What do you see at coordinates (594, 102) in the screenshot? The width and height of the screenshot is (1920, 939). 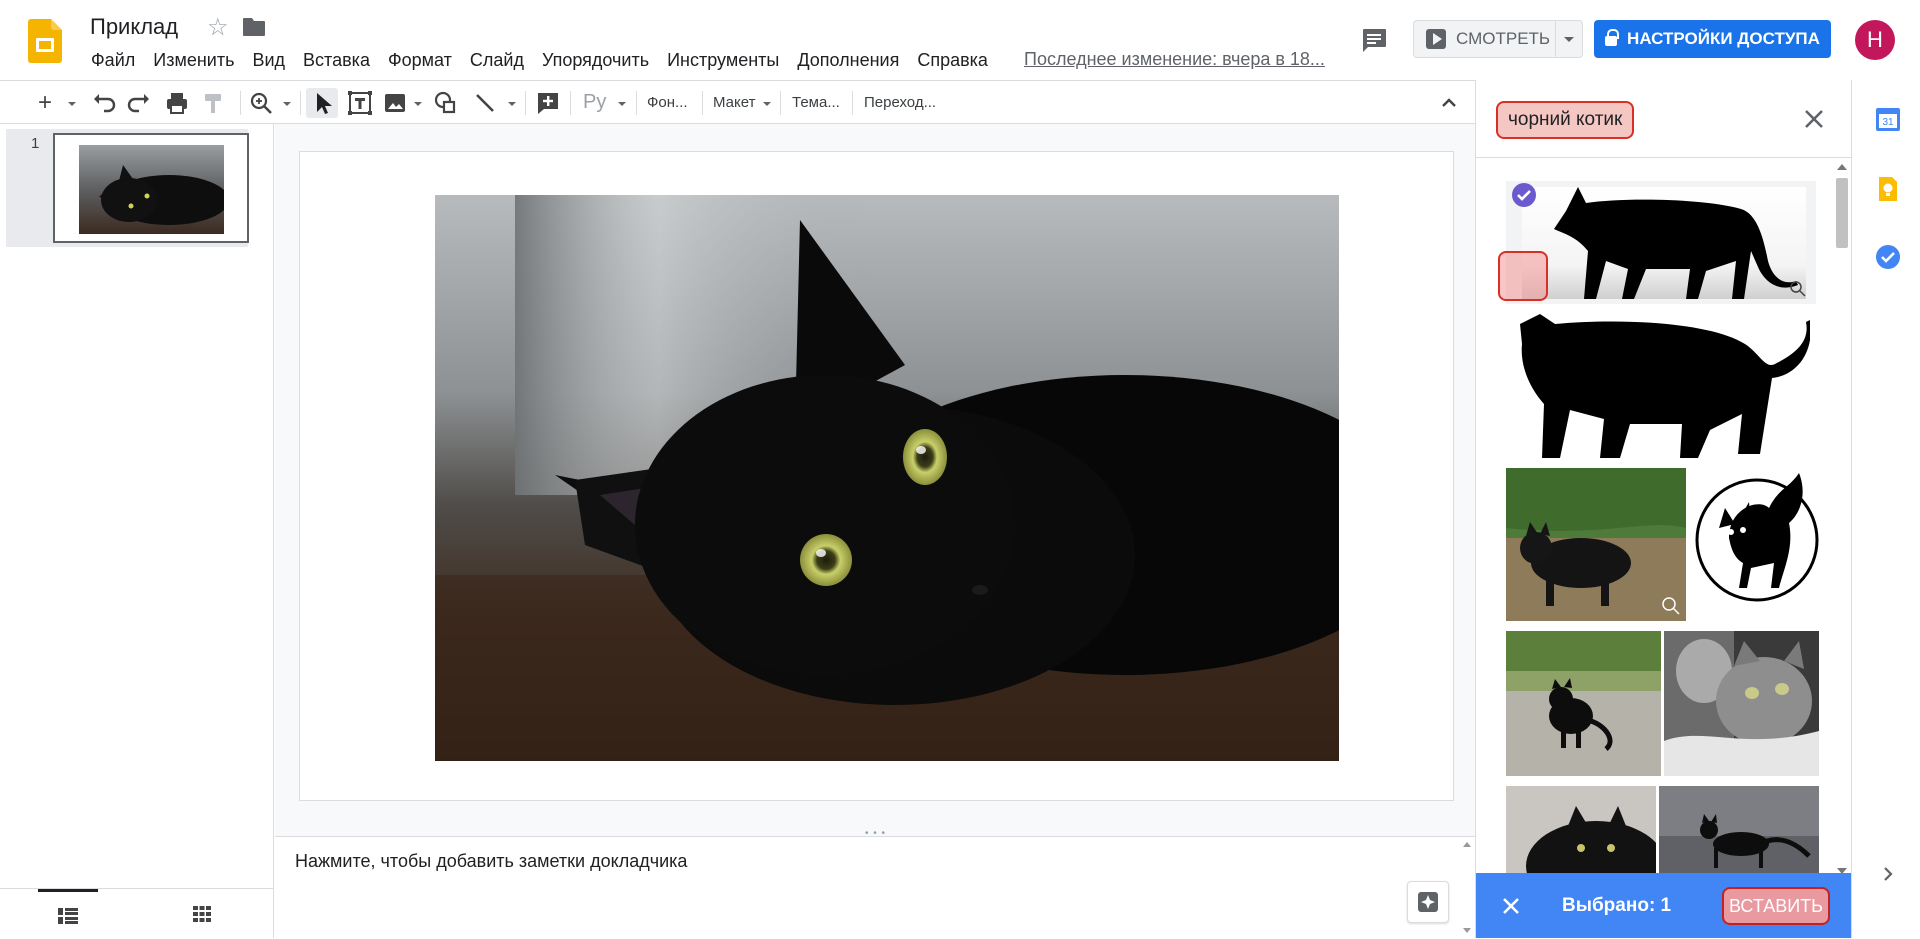 I see `input-tools-button: Ру` at bounding box center [594, 102].